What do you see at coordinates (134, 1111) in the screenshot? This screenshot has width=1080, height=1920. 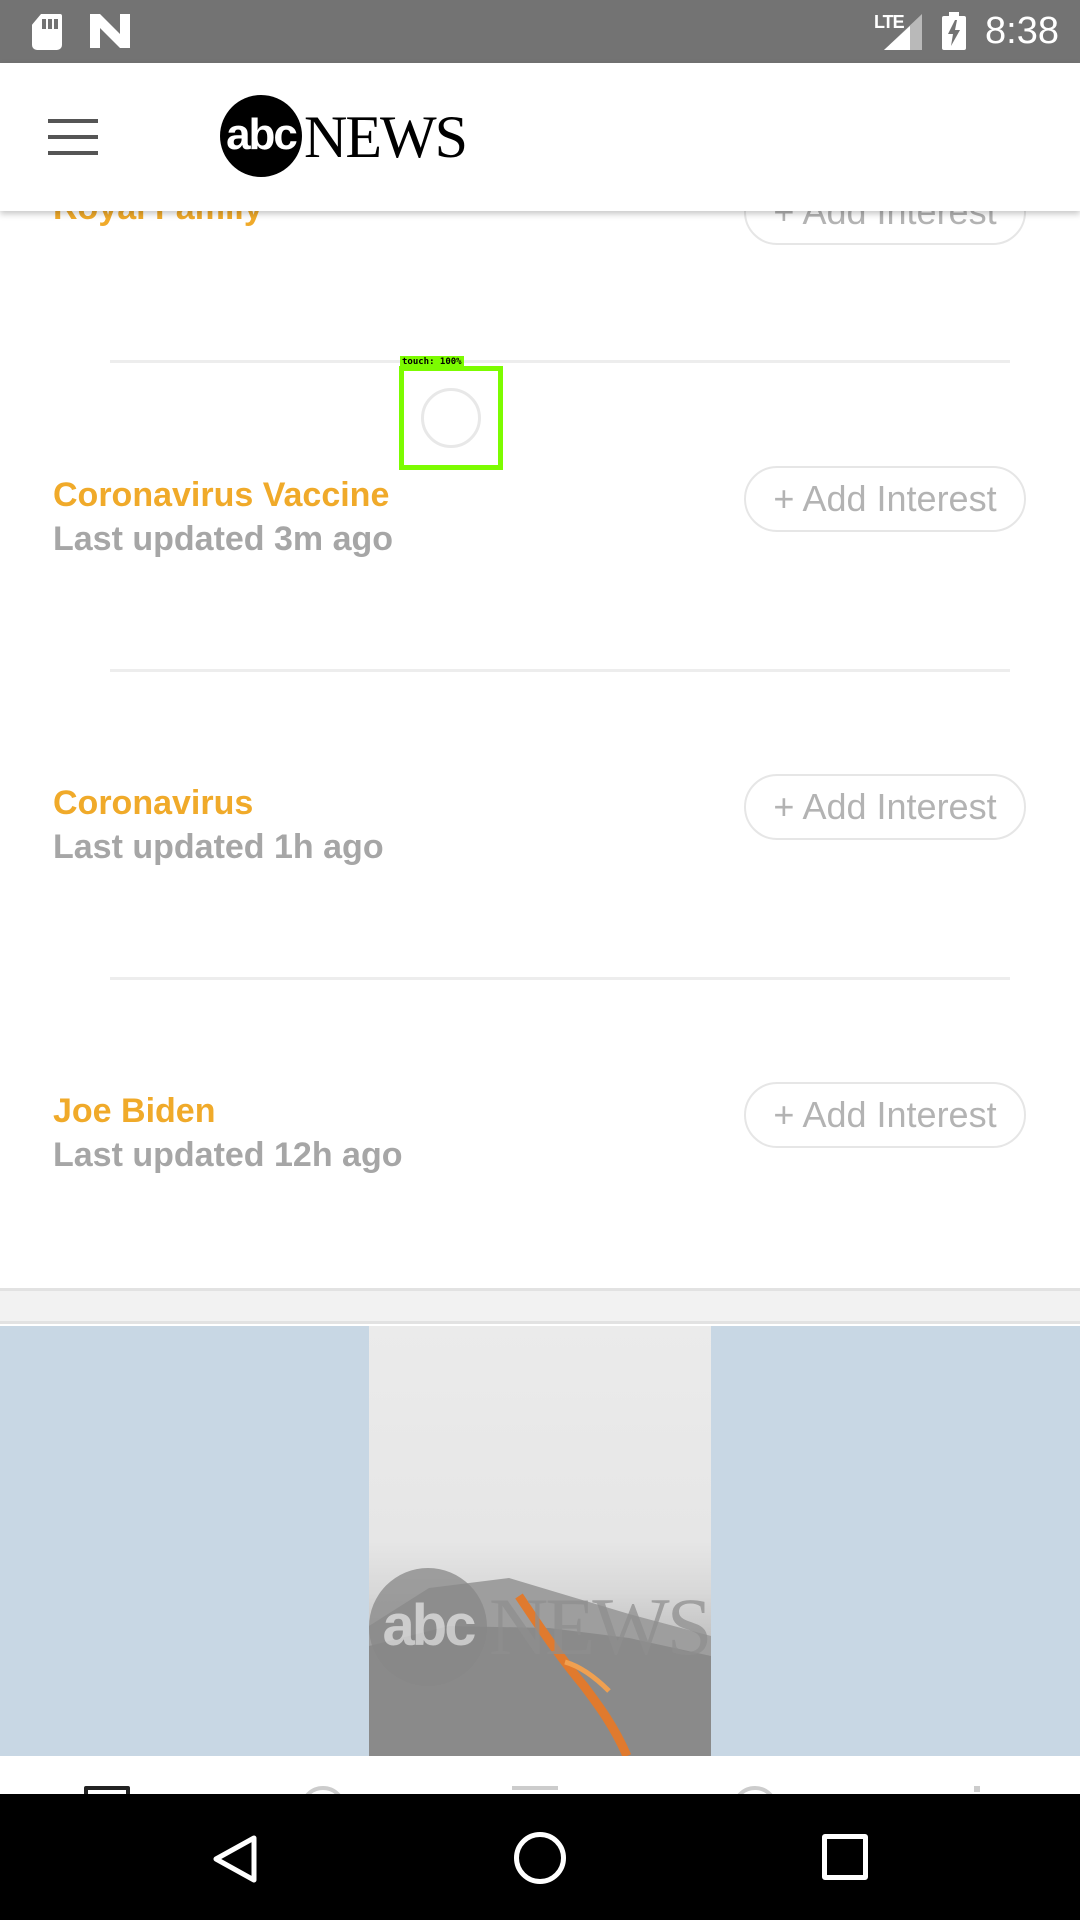 I see `interest-title: Joe Biden` at bounding box center [134, 1111].